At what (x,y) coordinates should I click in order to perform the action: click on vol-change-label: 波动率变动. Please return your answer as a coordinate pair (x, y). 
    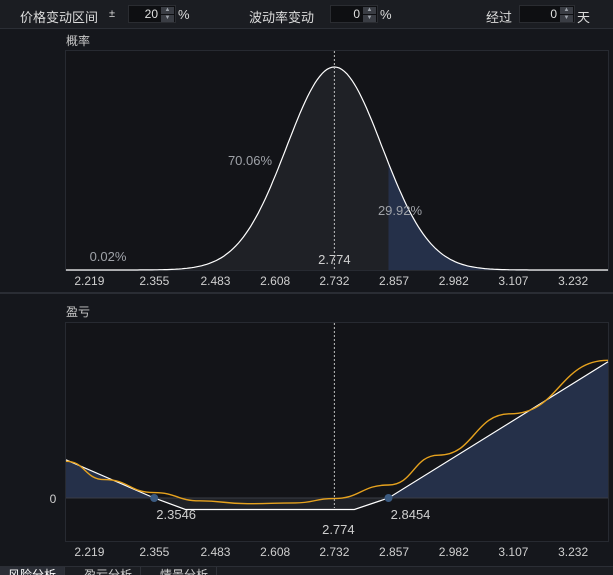
    Looking at the image, I should click on (282, 17).